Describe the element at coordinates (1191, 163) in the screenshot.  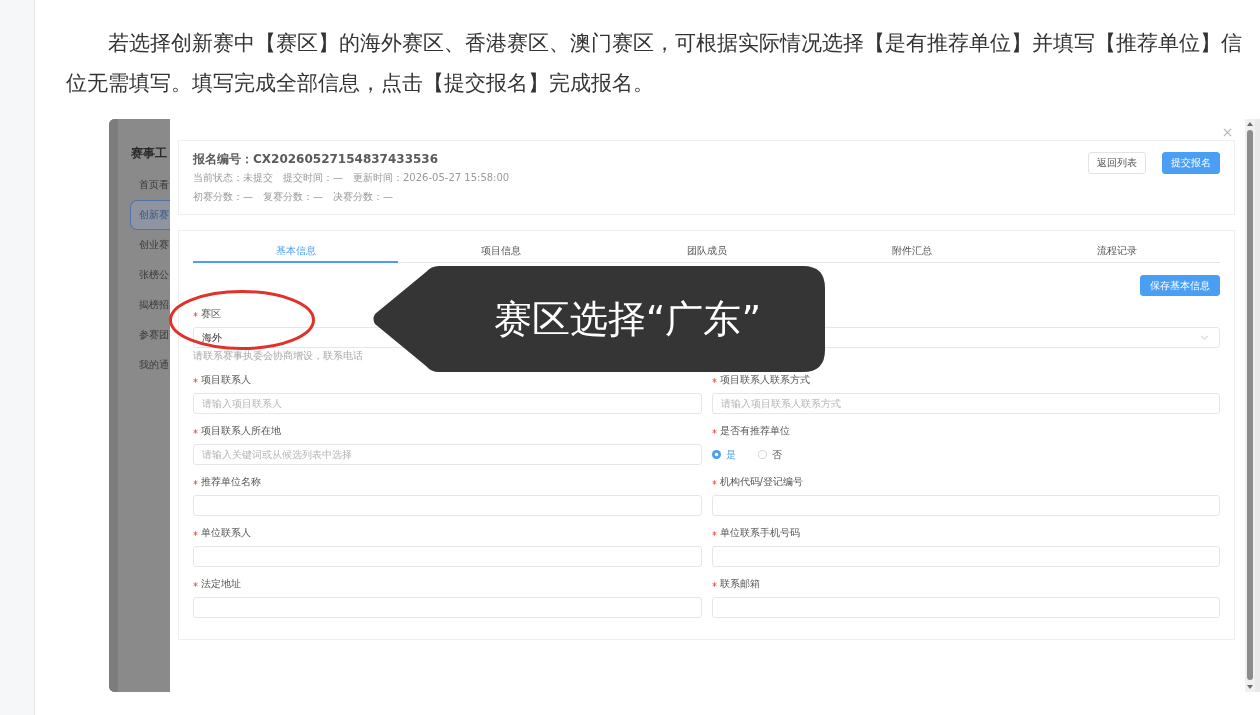
I see `submit-button: 提交报名` at that location.